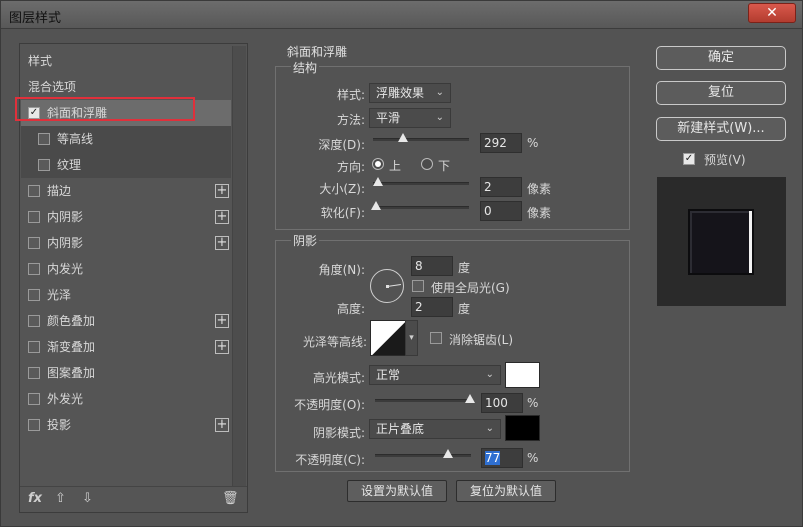  I want to click on selection-highlight-annotation, so click(105, 109).